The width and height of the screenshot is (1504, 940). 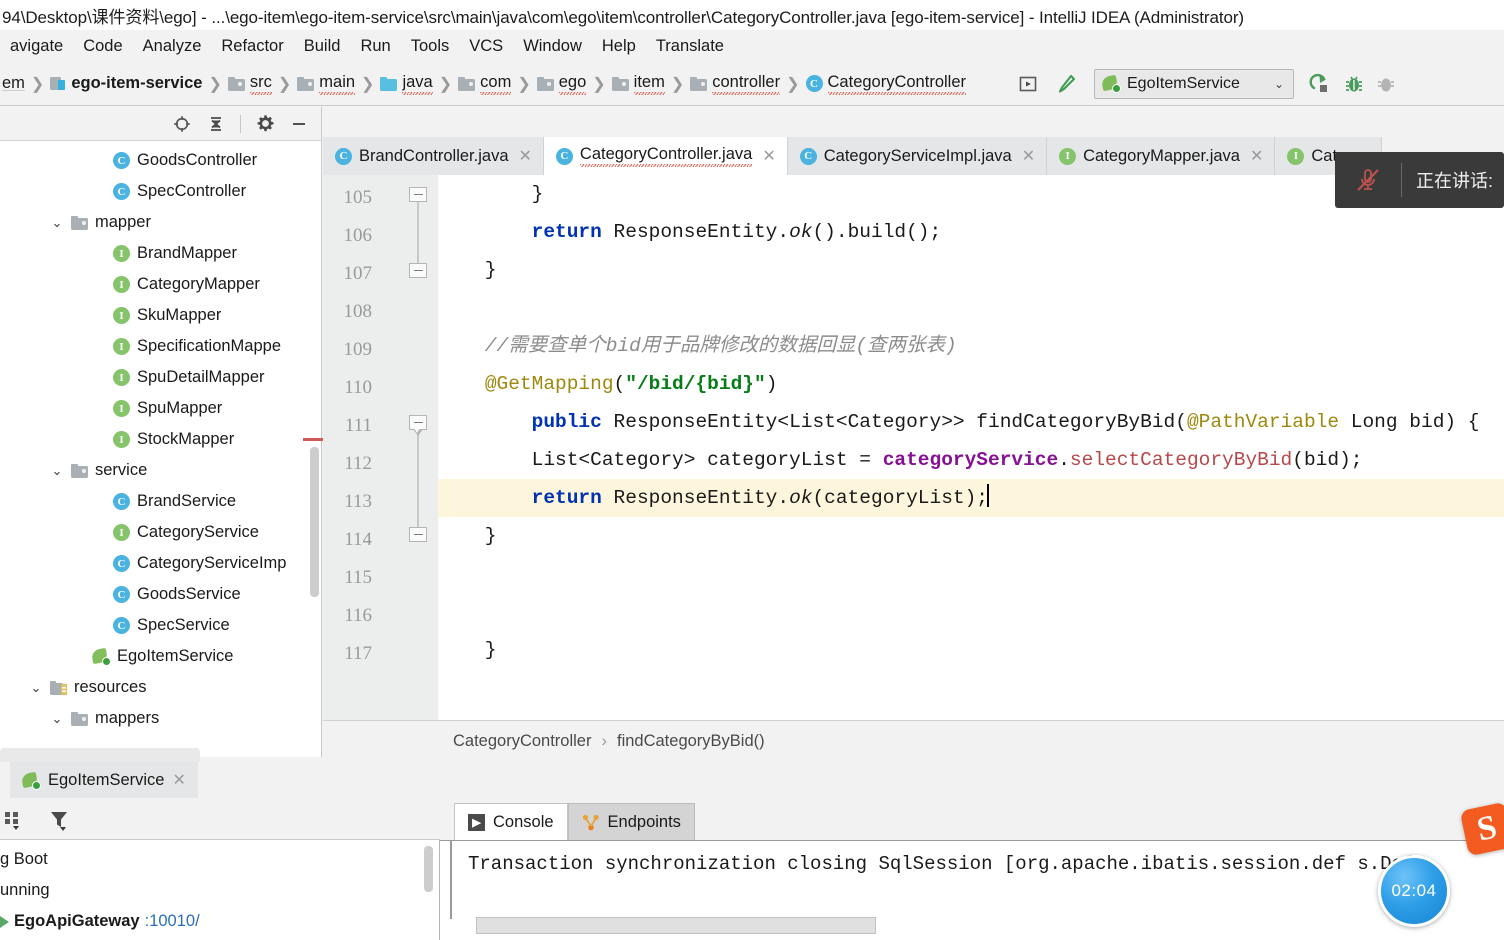 What do you see at coordinates (690, 232) in the screenshot?
I see `code-line-106: return ResponseEntity.ok().build();` at bounding box center [690, 232].